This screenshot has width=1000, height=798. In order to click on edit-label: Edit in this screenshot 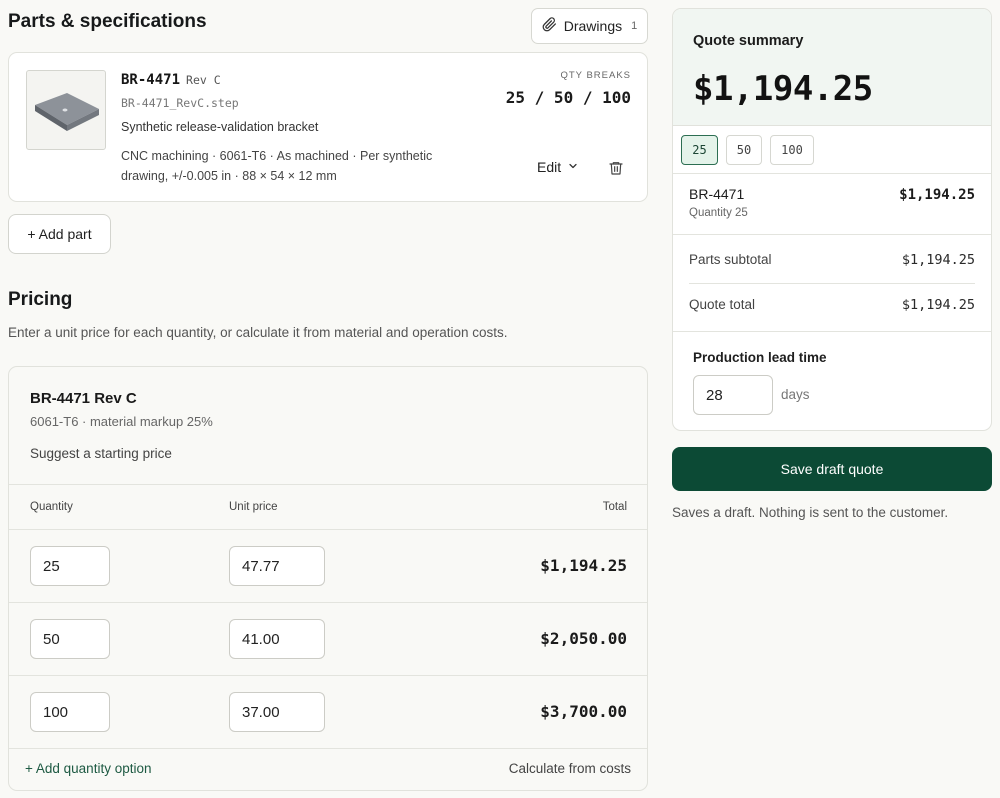, I will do `click(549, 167)`.